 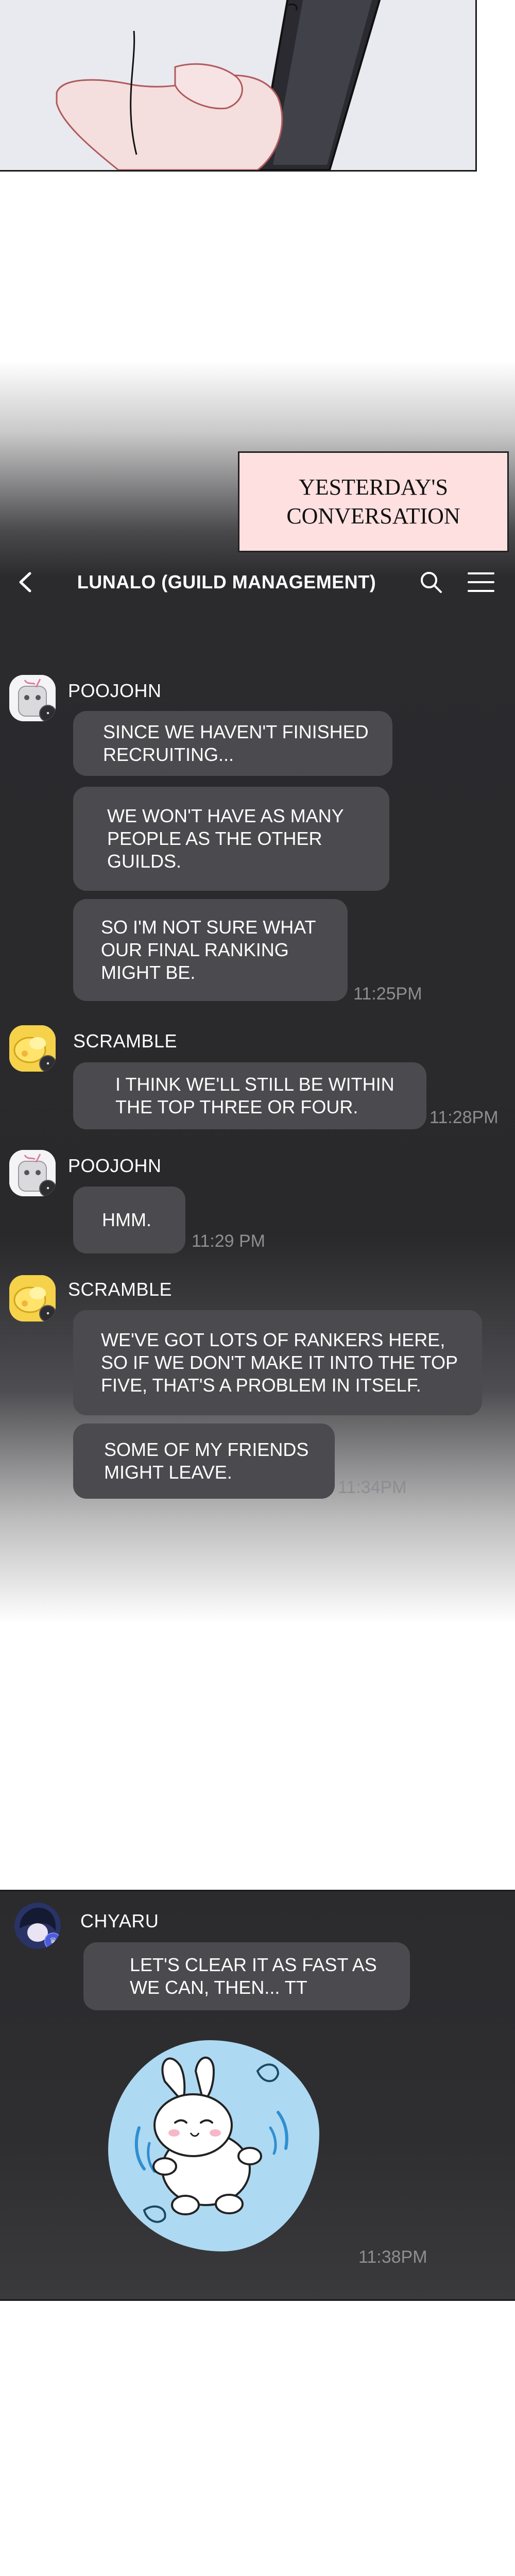 I want to click on bunny-sticker-icon, so click(x=211, y=2139).